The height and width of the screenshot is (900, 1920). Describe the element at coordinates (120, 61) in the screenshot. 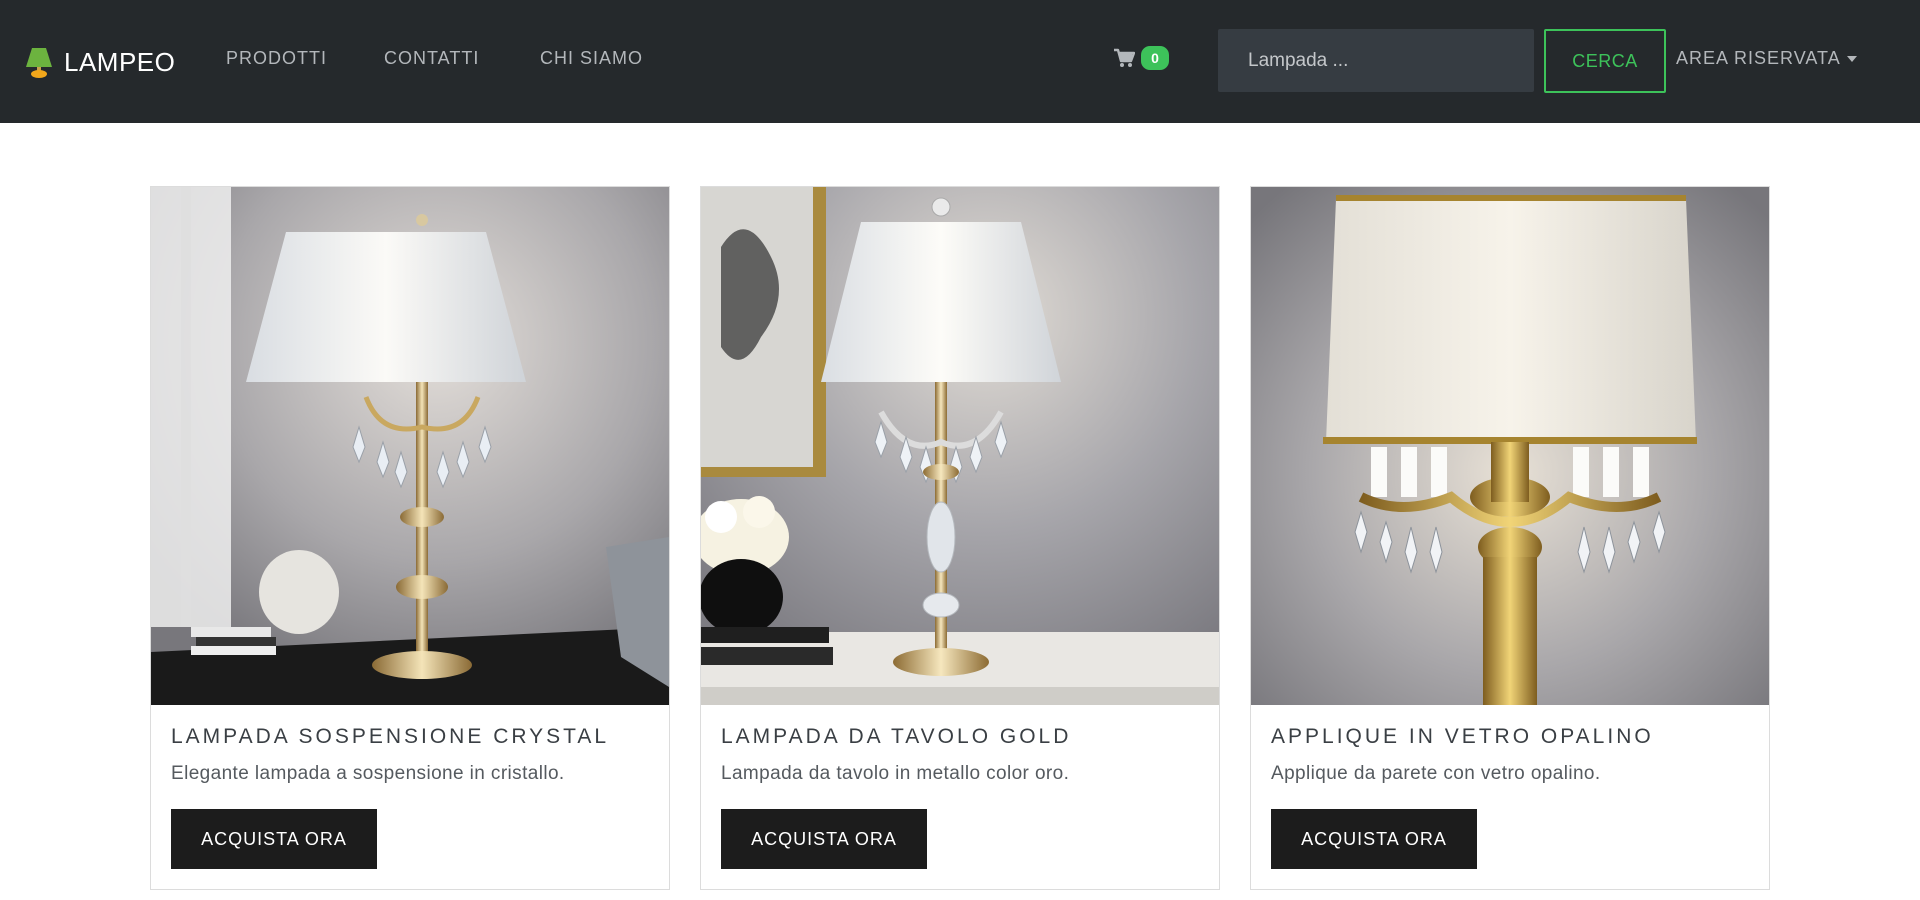

I see `brand-name: LAMPEO` at that location.